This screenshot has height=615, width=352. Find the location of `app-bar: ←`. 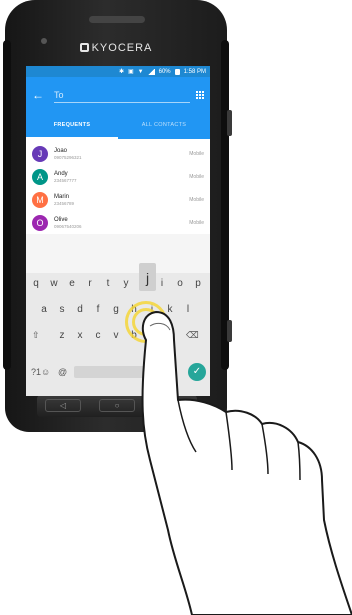

app-bar: ← is located at coordinates (118, 95).